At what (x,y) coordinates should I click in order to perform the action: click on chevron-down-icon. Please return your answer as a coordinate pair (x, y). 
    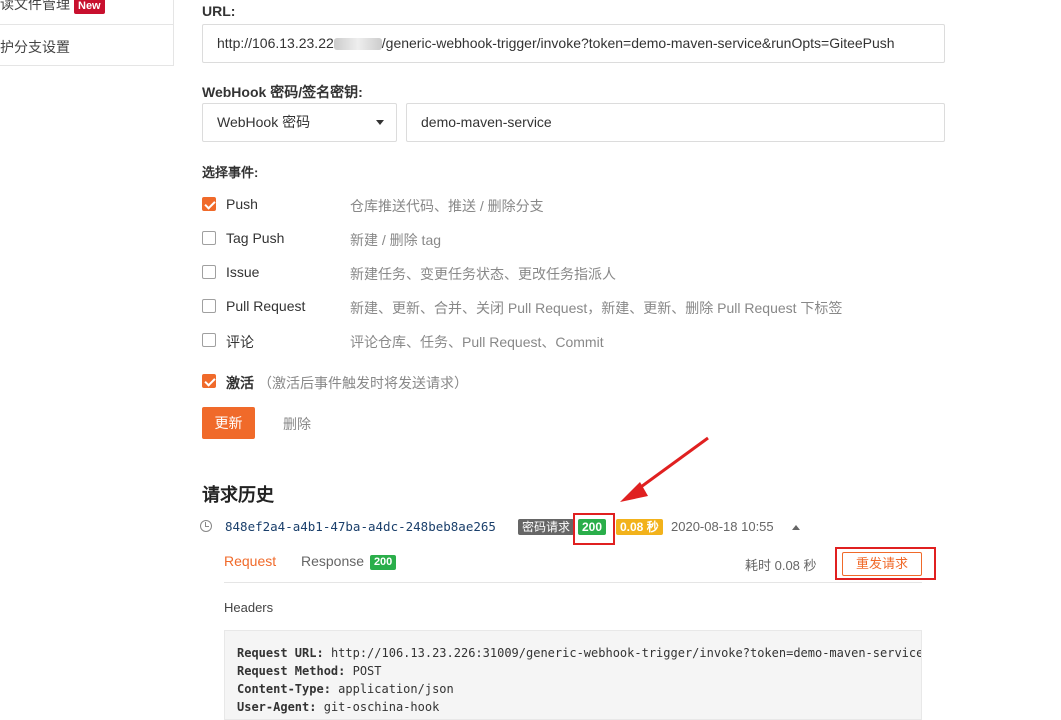
    Looking at the image, I should click on (380, 122).